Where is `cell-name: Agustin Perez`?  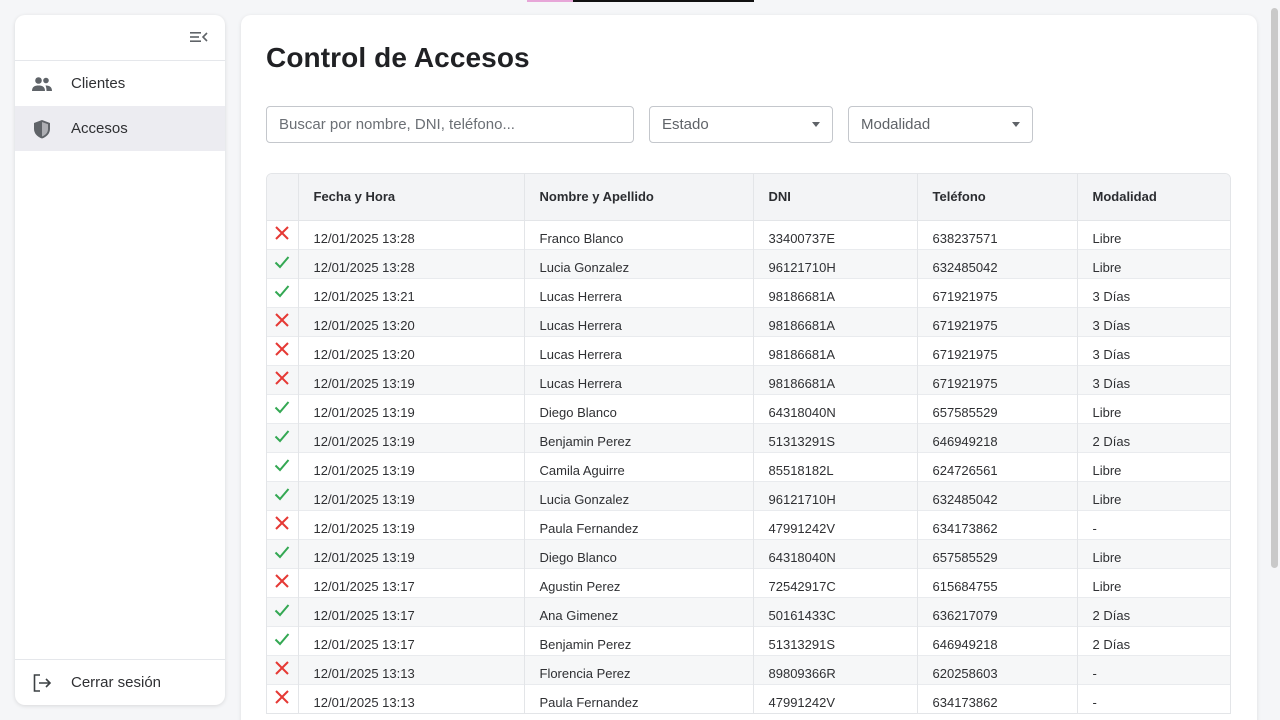 cell-name: Agustin Perez is located at coordinates (639, 582).